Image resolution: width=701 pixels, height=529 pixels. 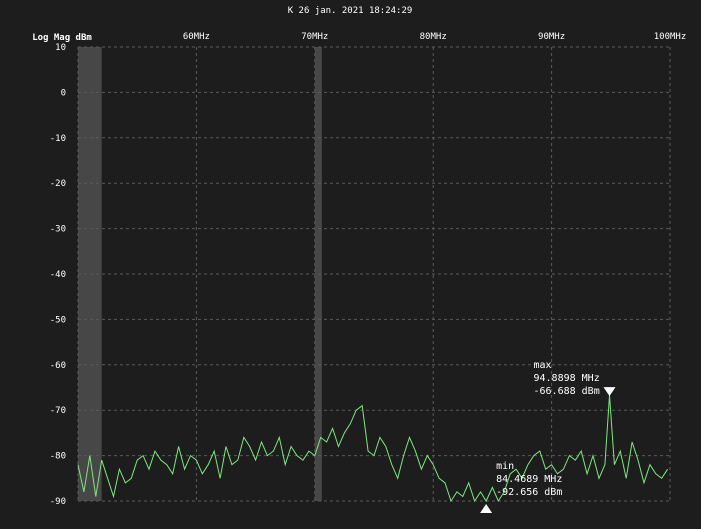 I want to click on y-tick-label: -20, so click(x=58, y=184).